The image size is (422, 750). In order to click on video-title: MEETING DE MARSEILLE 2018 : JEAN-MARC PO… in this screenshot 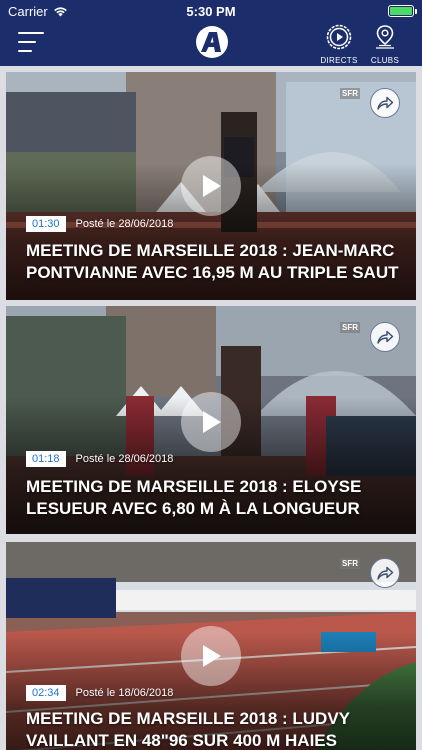, I will do `click(213, 262)`.